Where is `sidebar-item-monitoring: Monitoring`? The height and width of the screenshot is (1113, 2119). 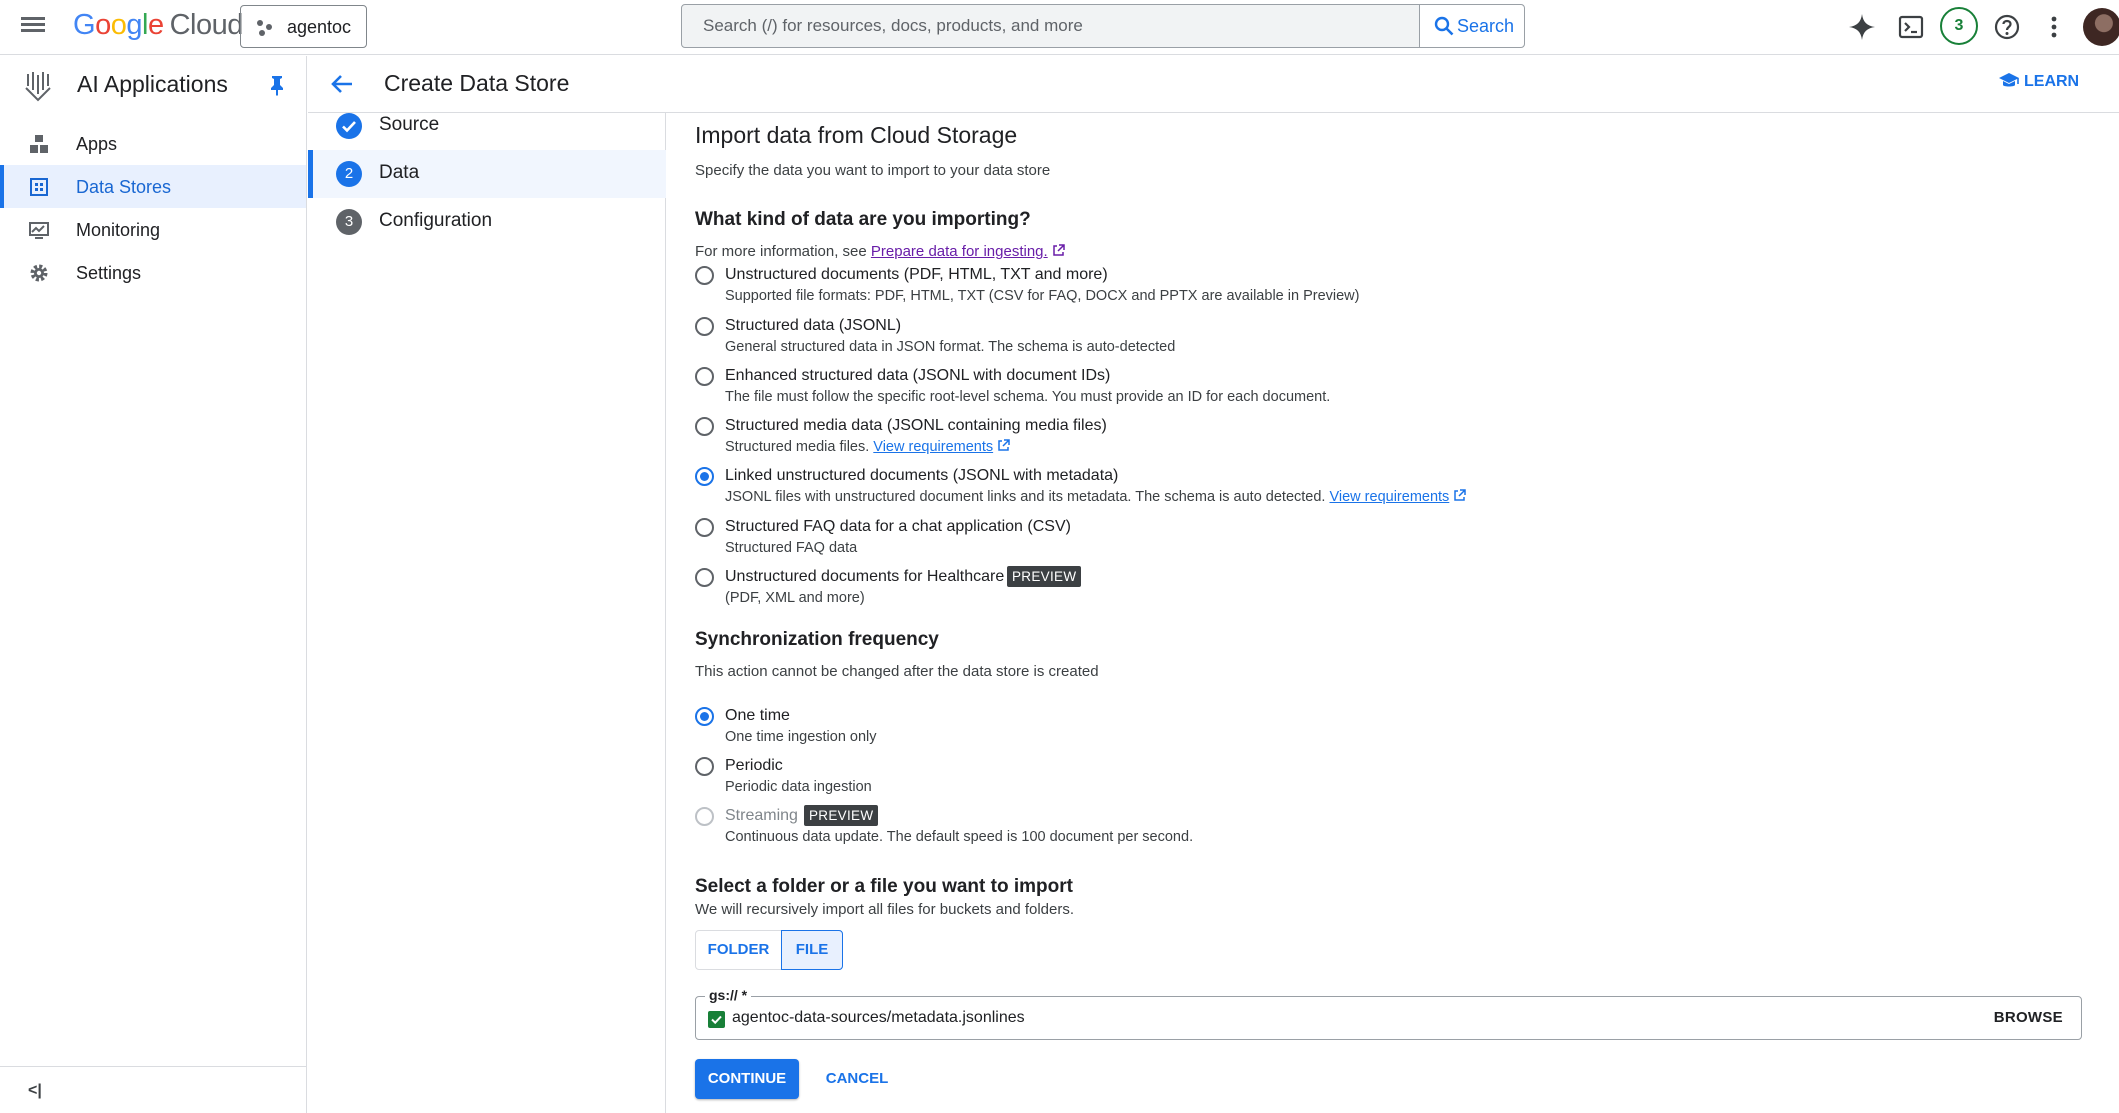
sidebar-item-monitoring: Monitoring is located at coordinates (153, 229).